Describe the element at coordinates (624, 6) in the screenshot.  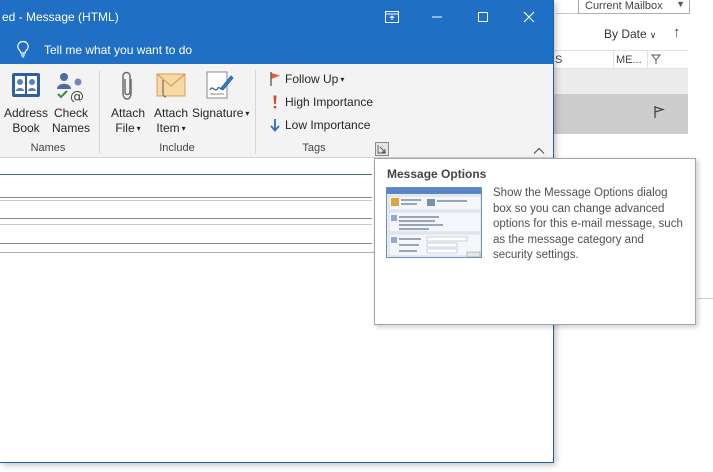
I see `mailbox-scope-label: Current Mailbox` at that location.